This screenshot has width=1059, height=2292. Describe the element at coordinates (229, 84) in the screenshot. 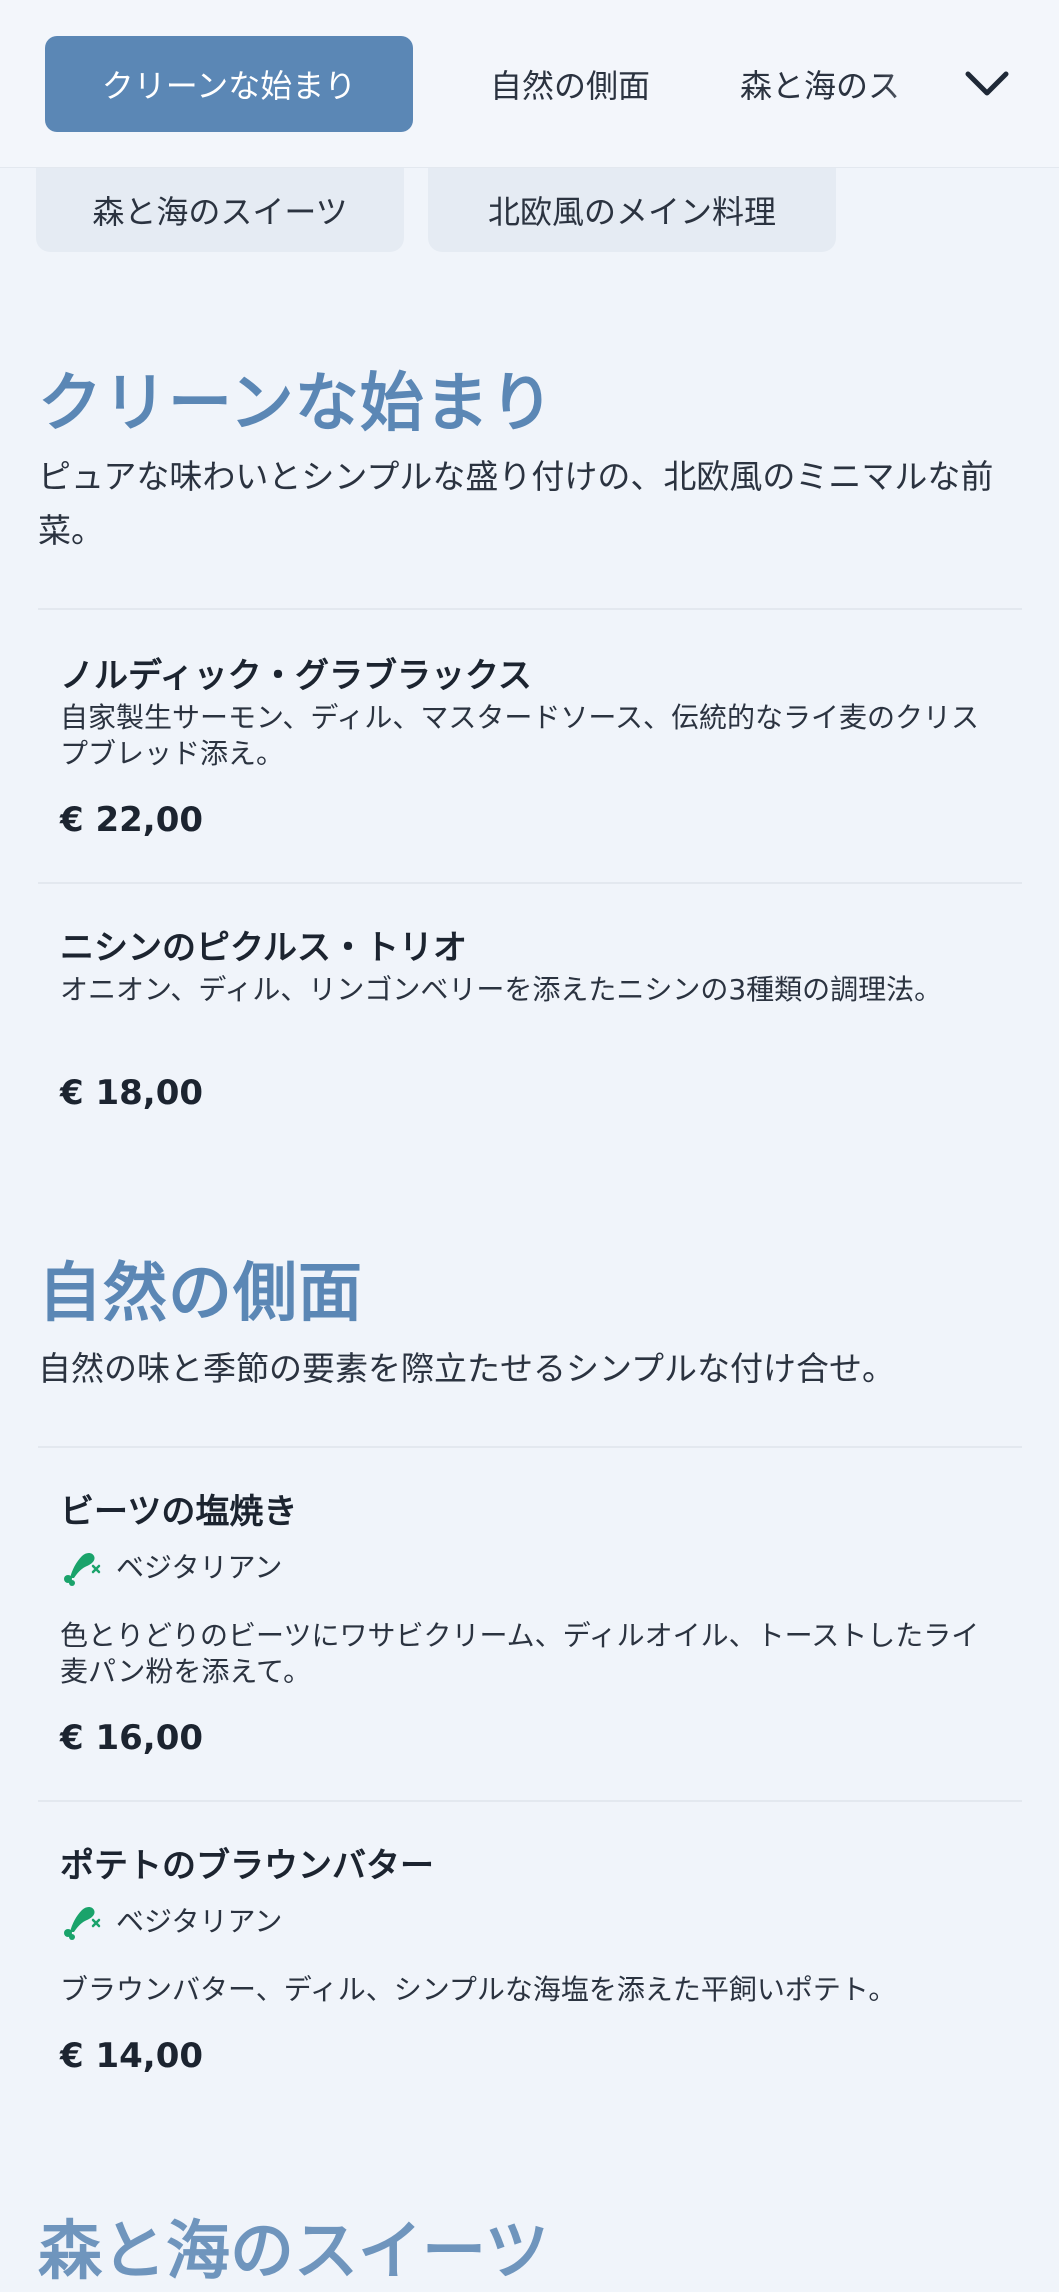

I see `tab-clean-start: クリーンな始まり` at that location.